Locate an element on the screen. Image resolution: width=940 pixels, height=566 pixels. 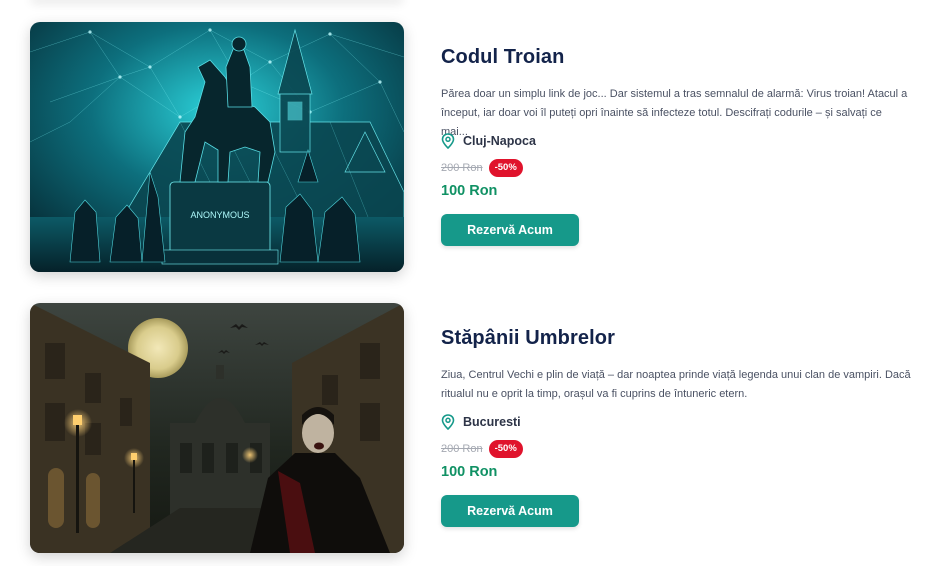
room-location: Bucuresti is located at coordinates (481, 422).